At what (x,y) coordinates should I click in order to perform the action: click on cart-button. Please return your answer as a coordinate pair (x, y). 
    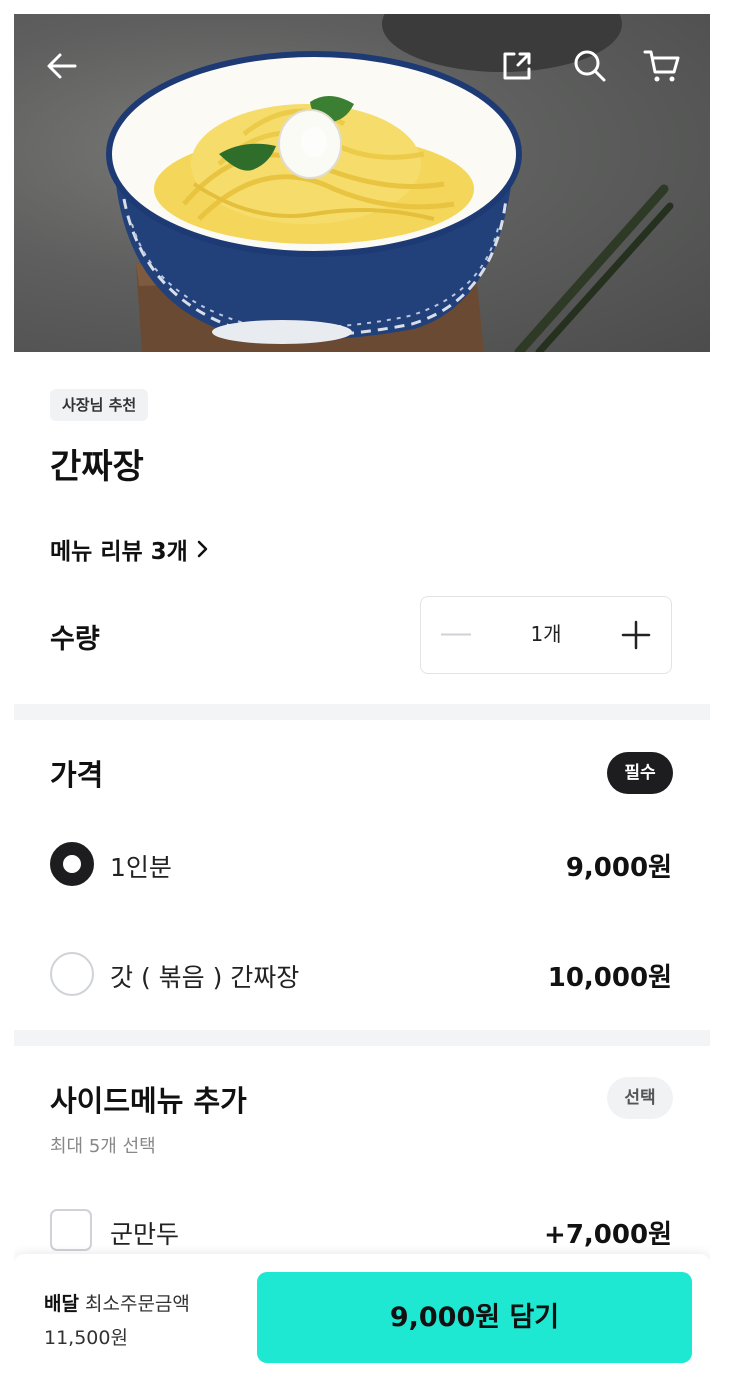
    Looking at the image, I should click on (662, 66).